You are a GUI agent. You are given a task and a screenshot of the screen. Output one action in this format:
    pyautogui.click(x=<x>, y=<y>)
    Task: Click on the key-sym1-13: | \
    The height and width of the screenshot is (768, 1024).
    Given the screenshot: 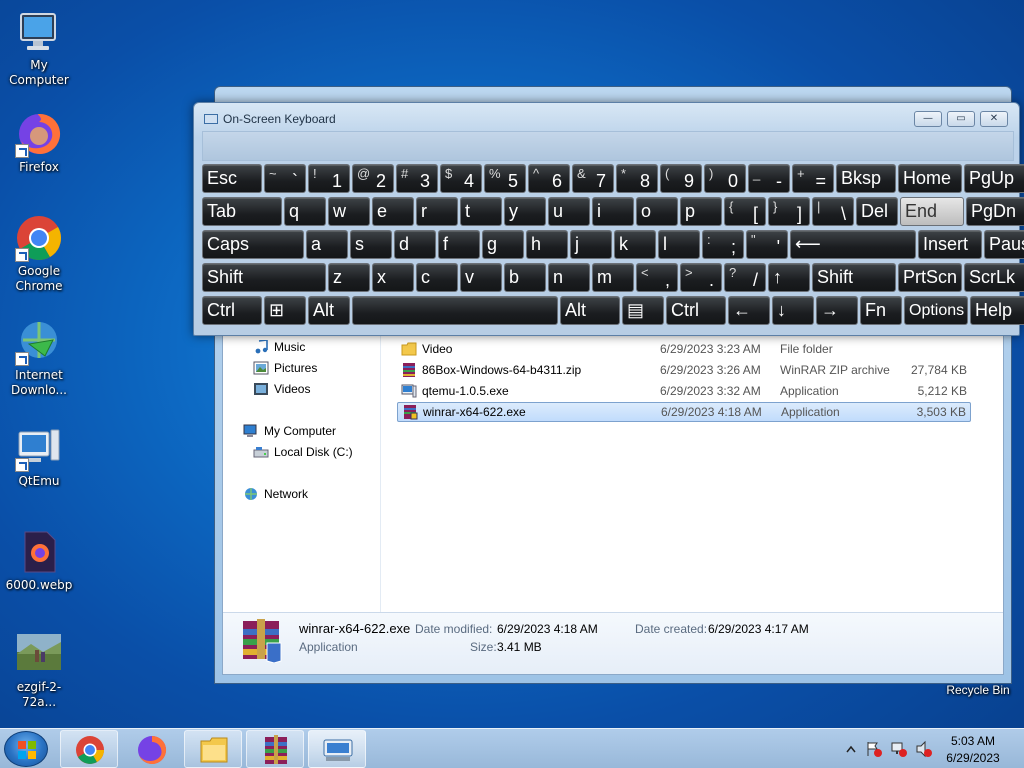 What is the action you would take?
    pyautogui.click(x=833, y=211)
    